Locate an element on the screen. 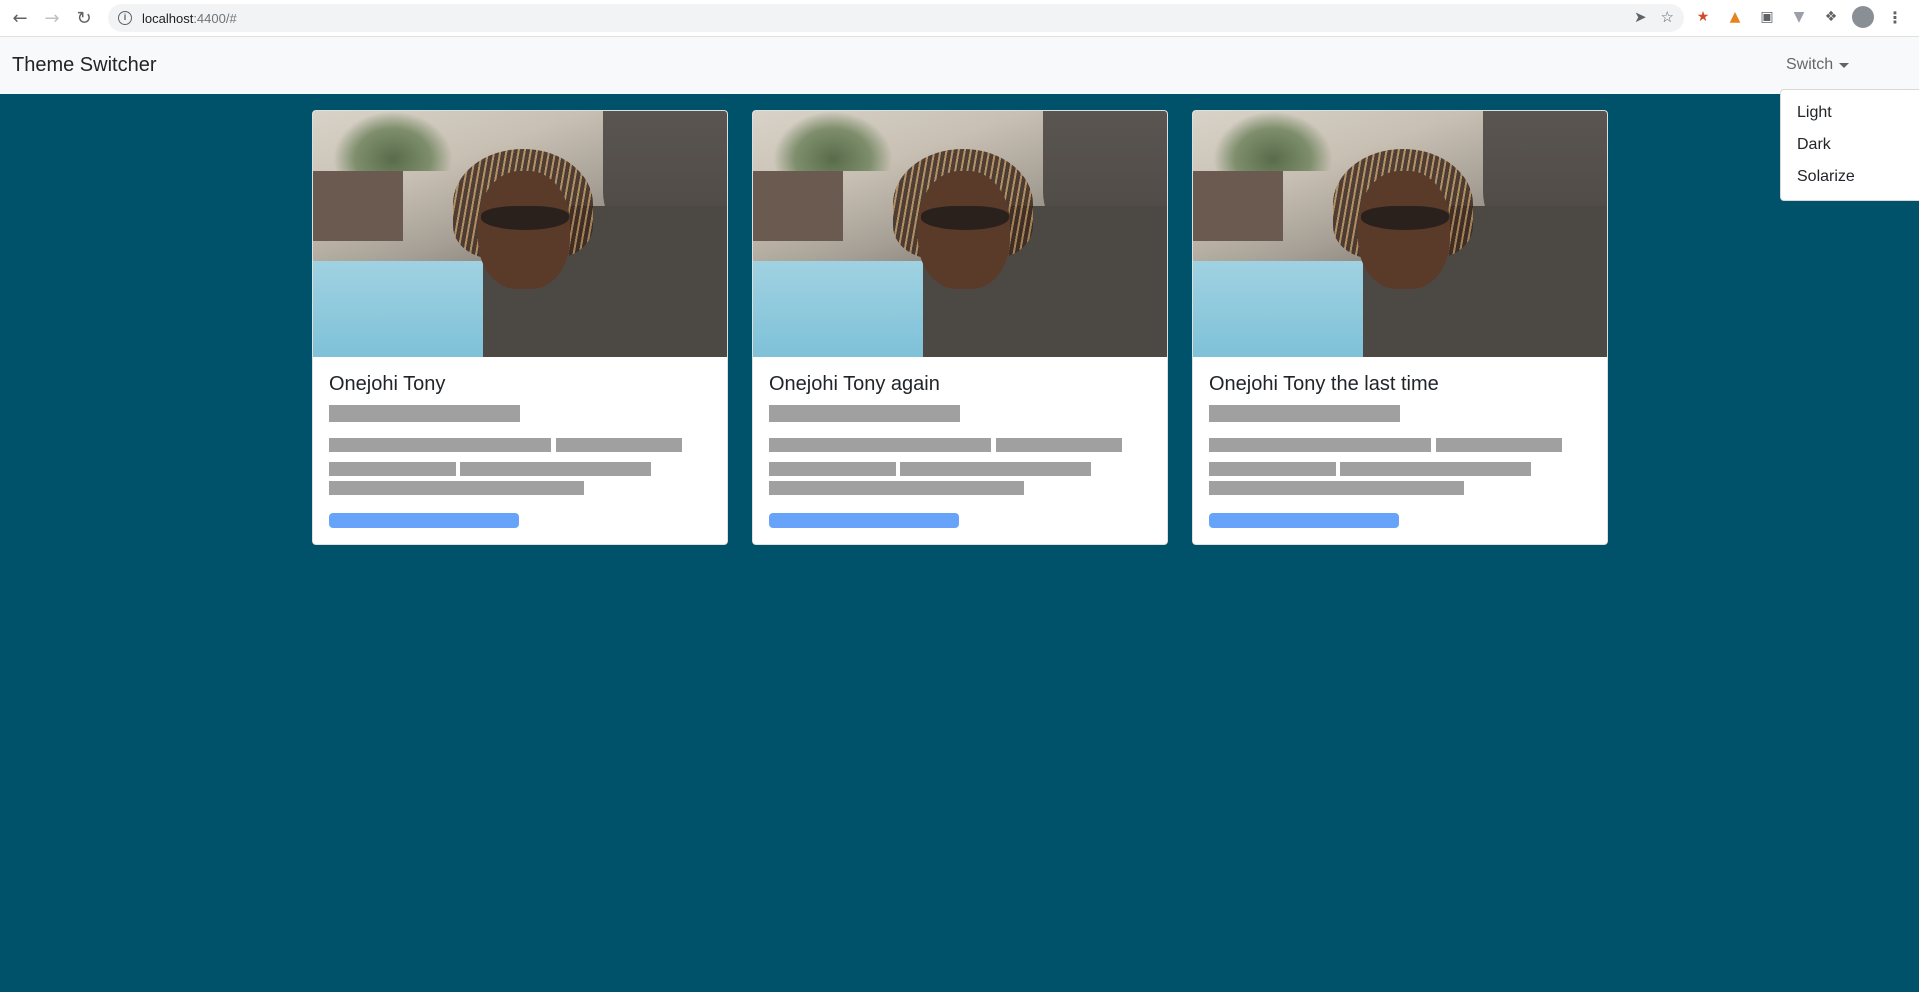 Image resolution: width=1919 pixels, height=992 pixels. dropdown-item-dark: Dark is located at coordinates (1850, 148).